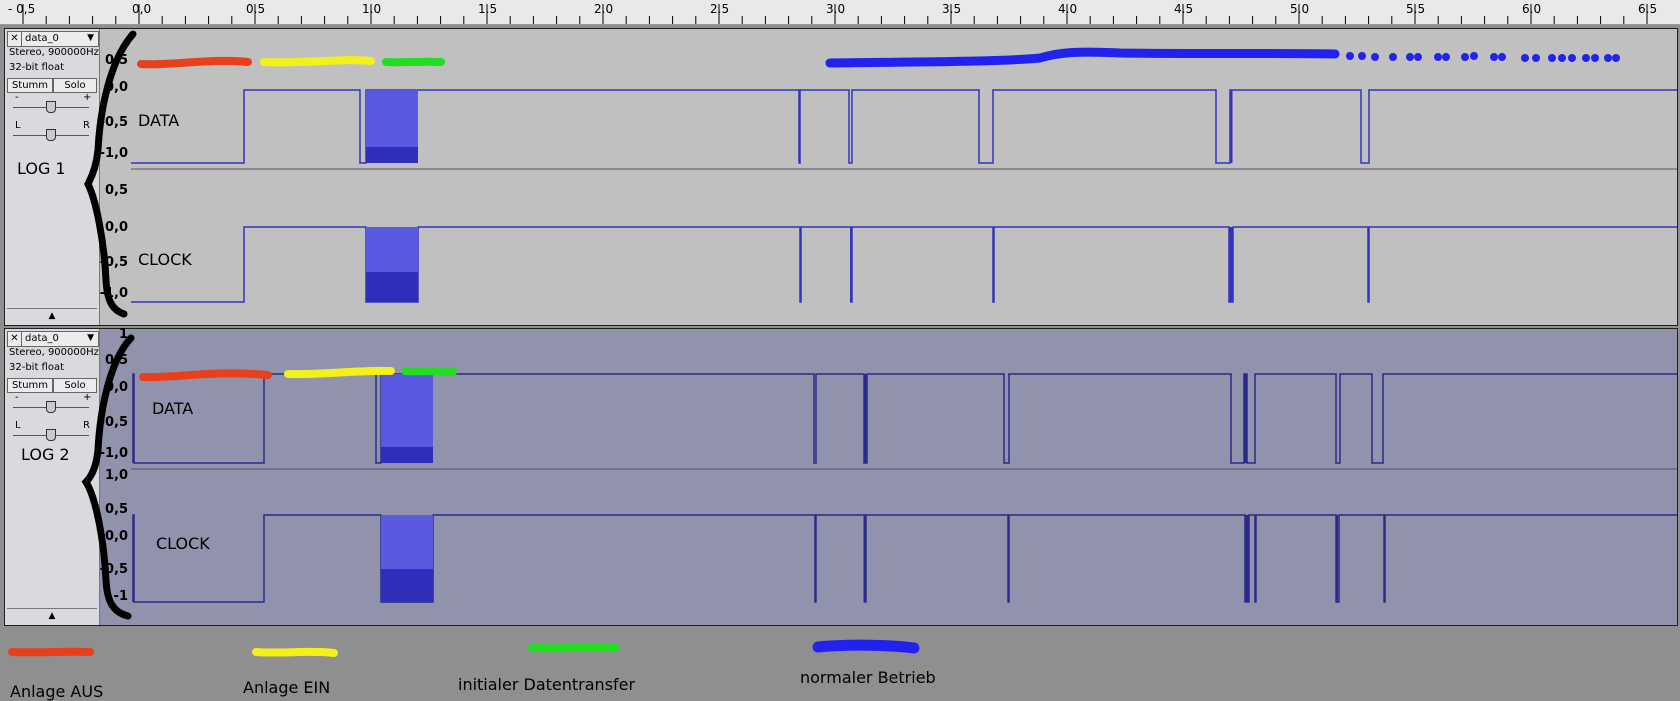  I want to click on ruler-label: 6.5, so click(1648, 9).